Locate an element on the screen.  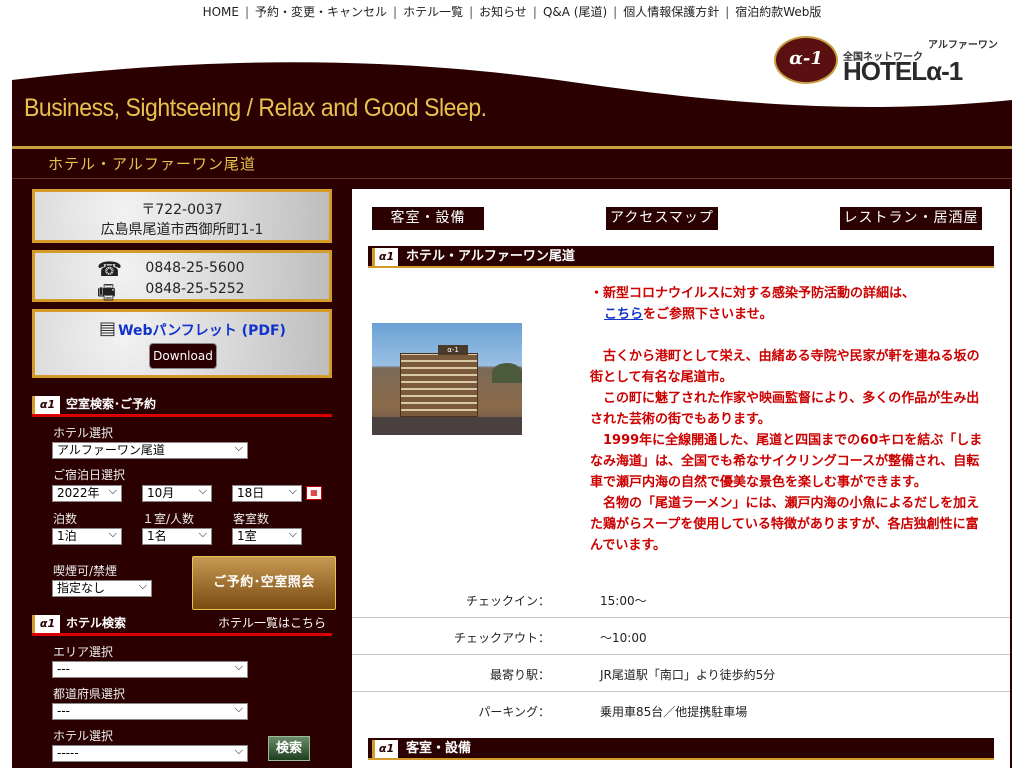
info-key: チェックイン： is located at coordinates (507, 601).